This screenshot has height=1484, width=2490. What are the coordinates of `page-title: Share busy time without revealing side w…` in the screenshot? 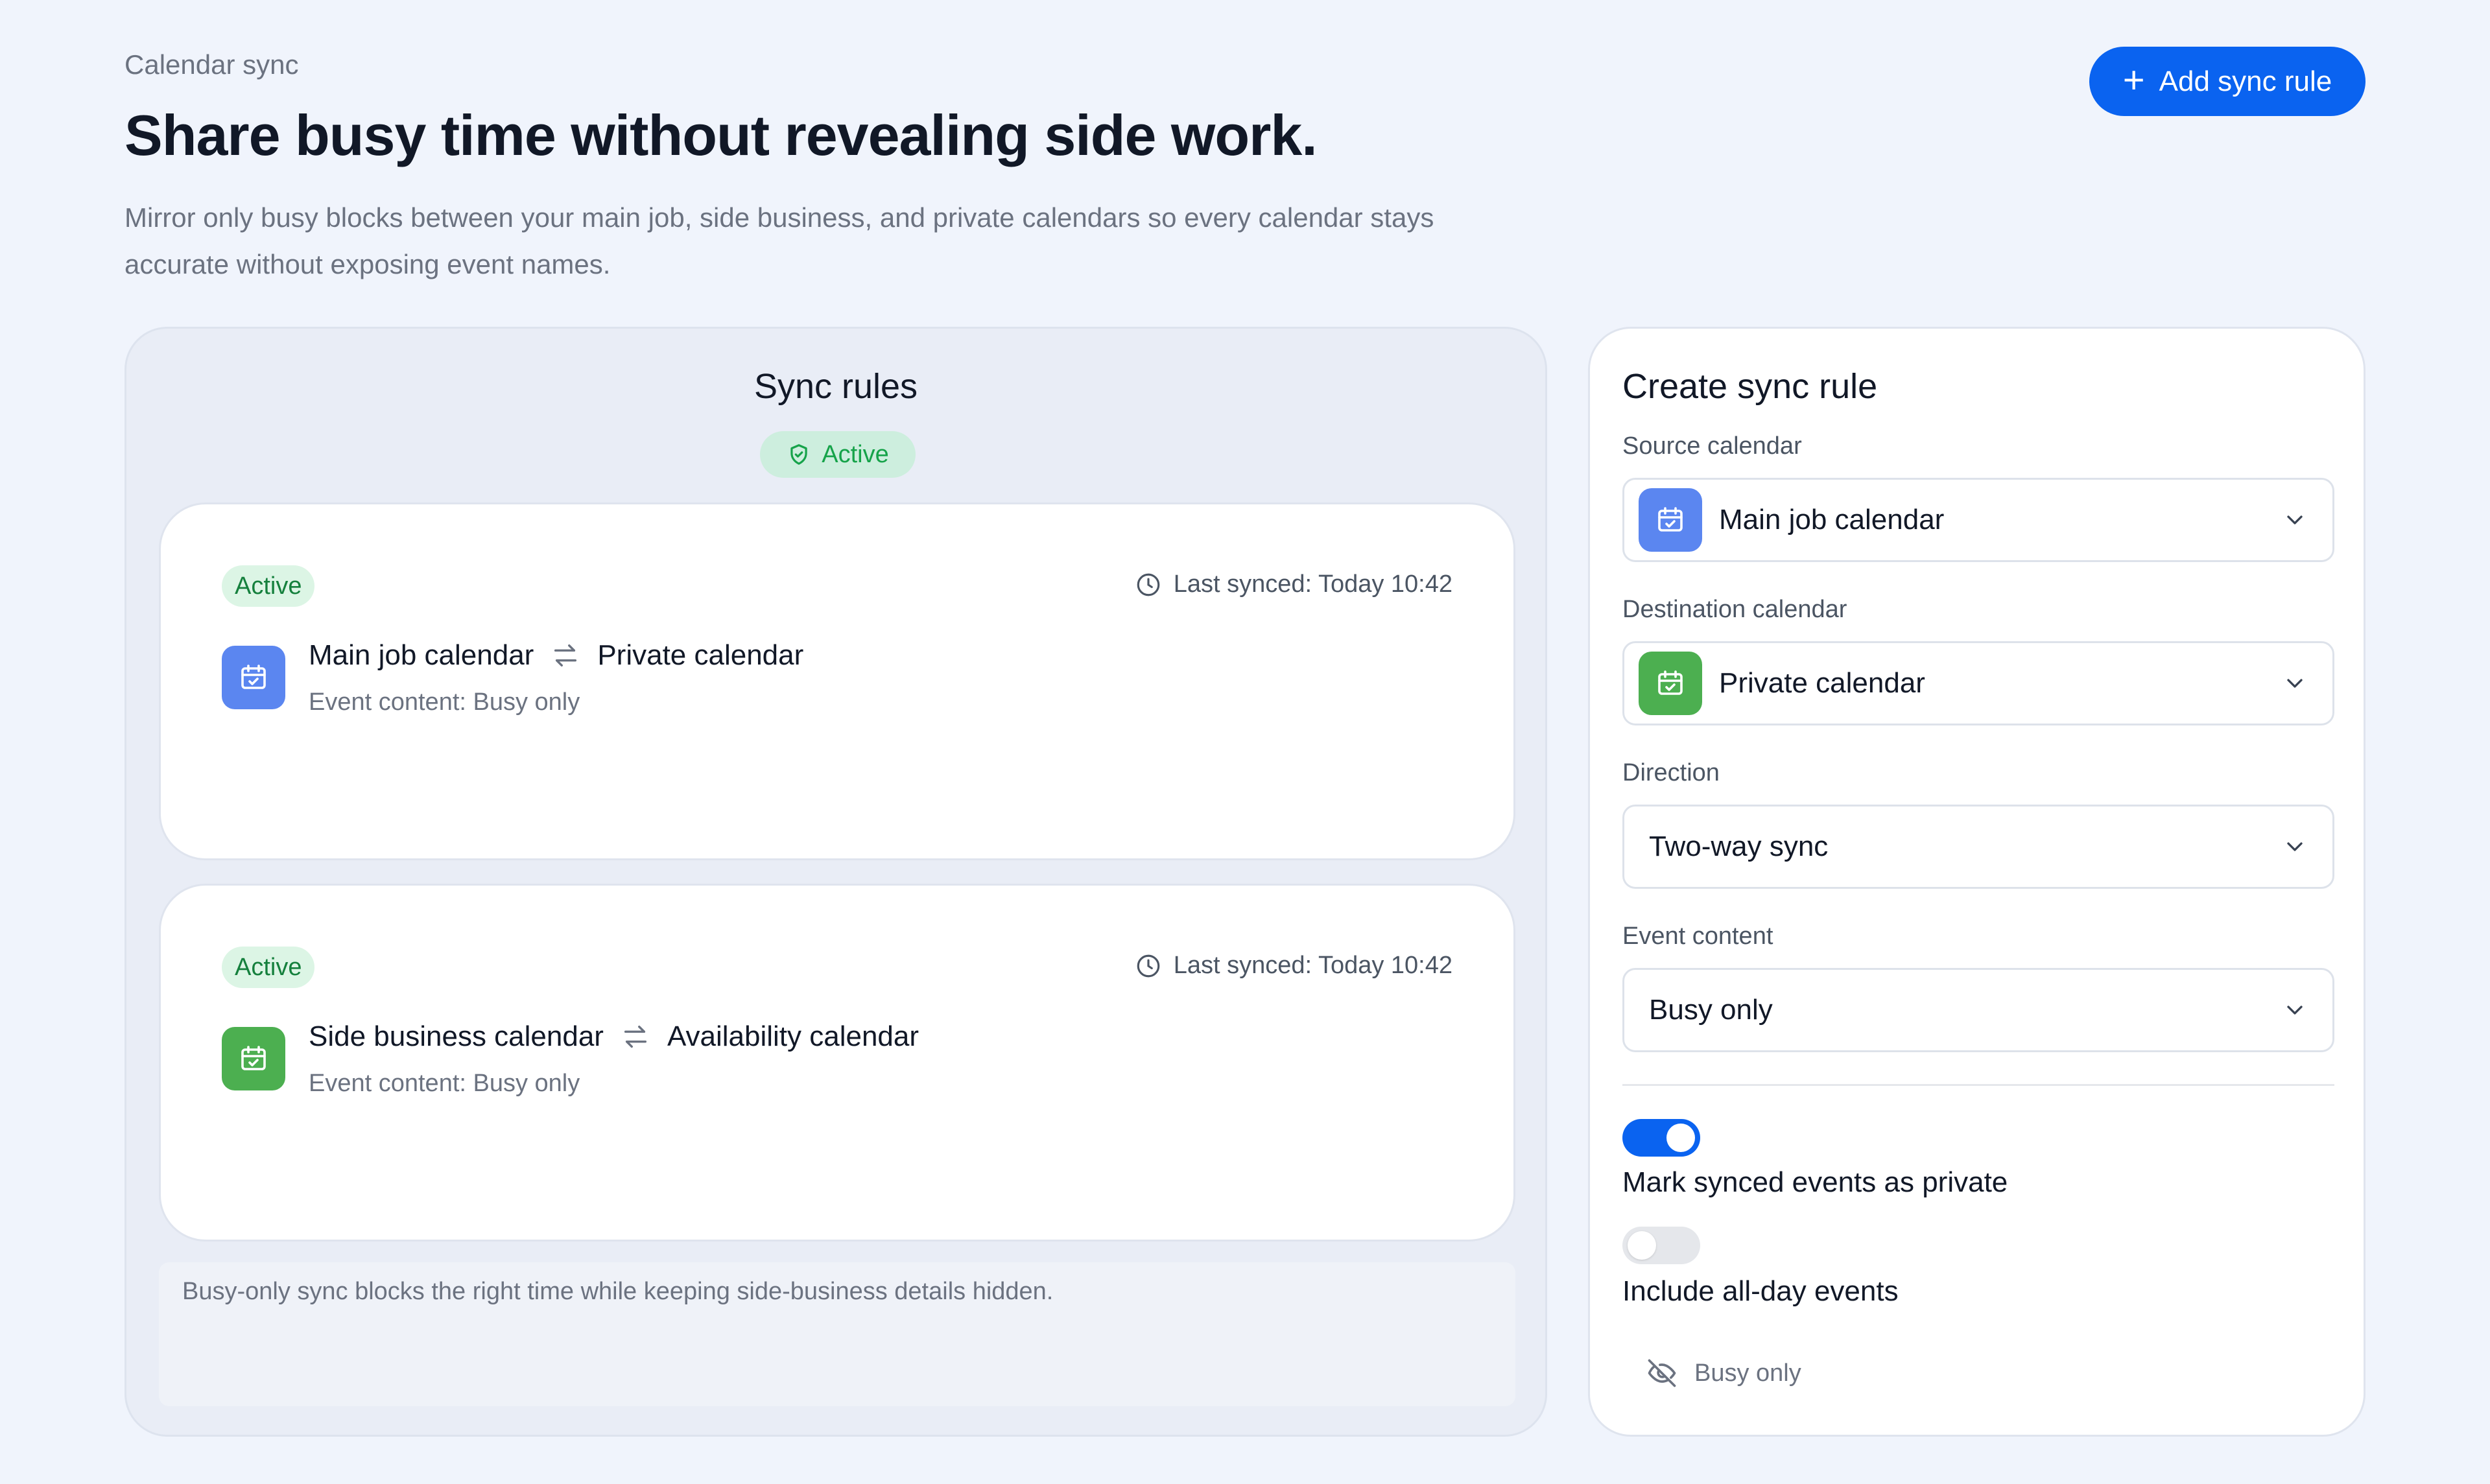 It's located at (721, 135).